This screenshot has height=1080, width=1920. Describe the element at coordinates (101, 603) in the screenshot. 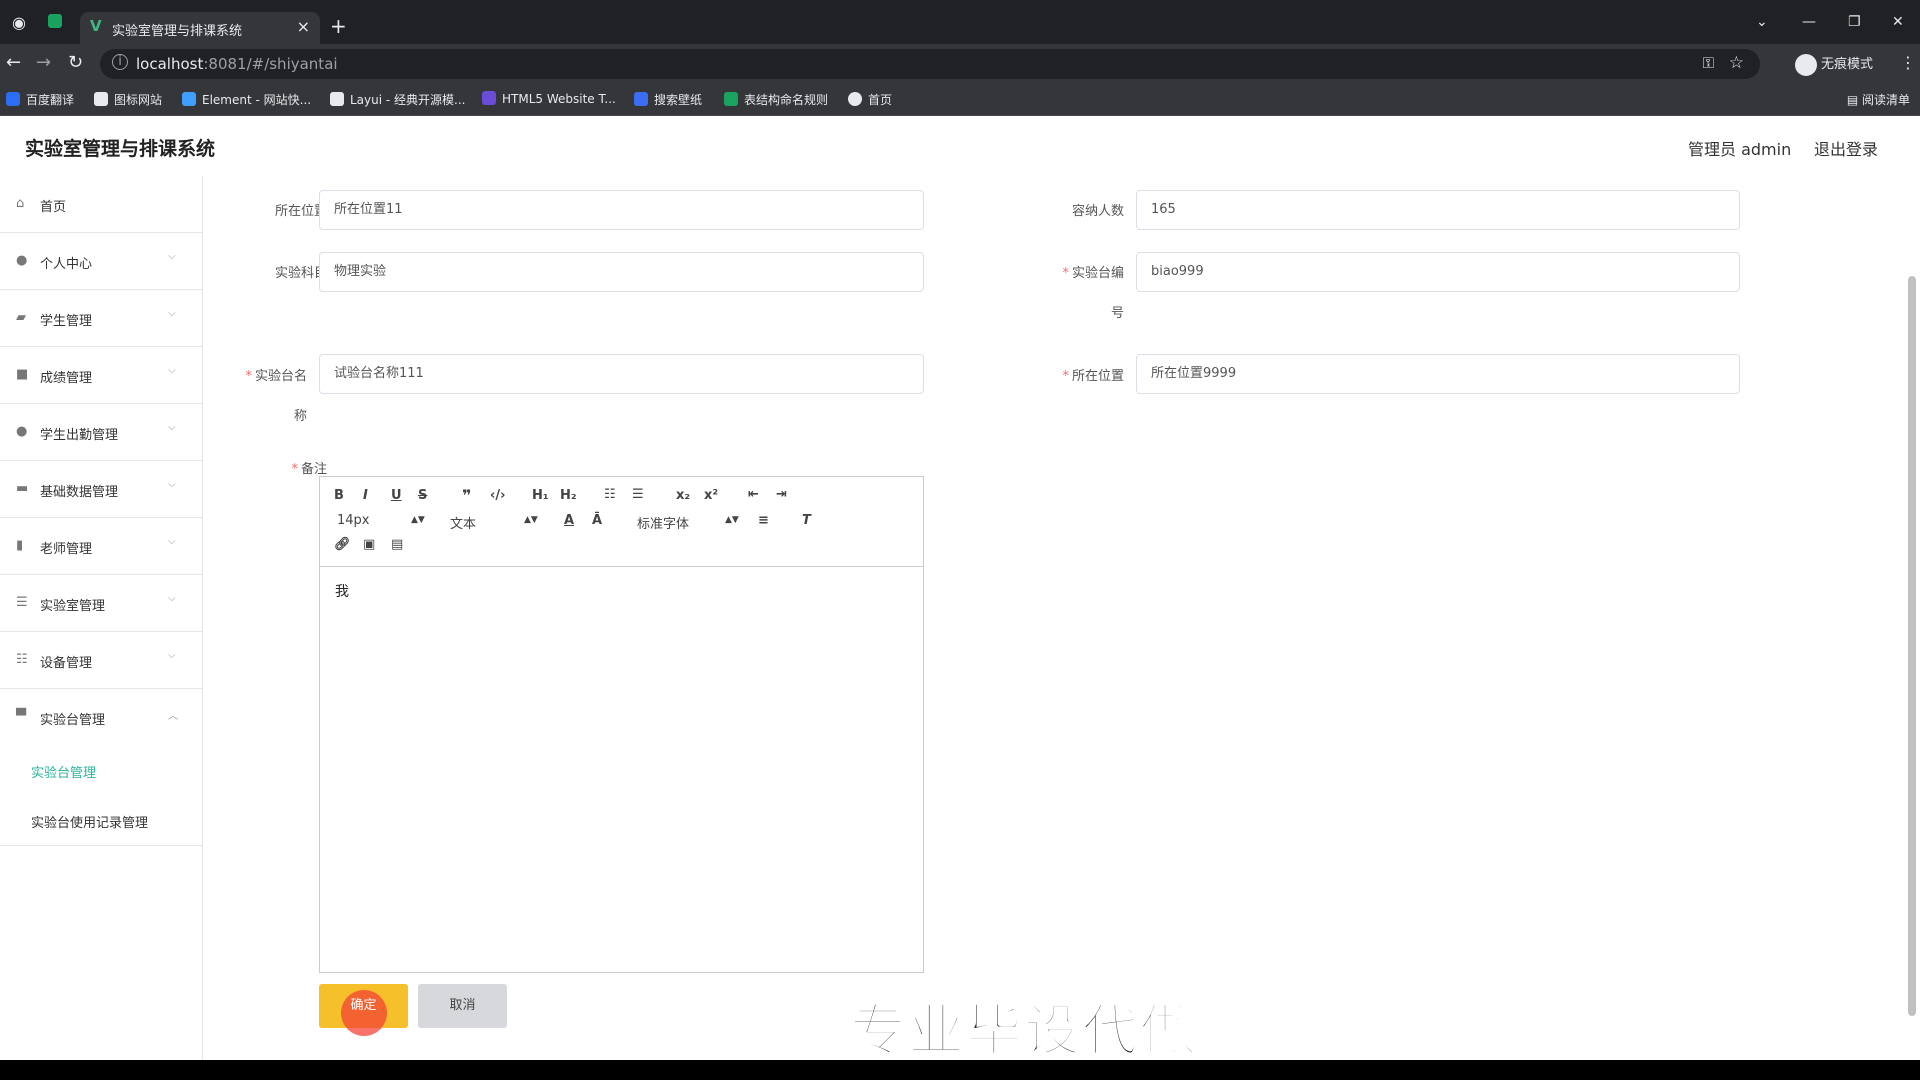

I see `sidebar-item-labs: ☰ 实验室管理 ⌵` at that location.